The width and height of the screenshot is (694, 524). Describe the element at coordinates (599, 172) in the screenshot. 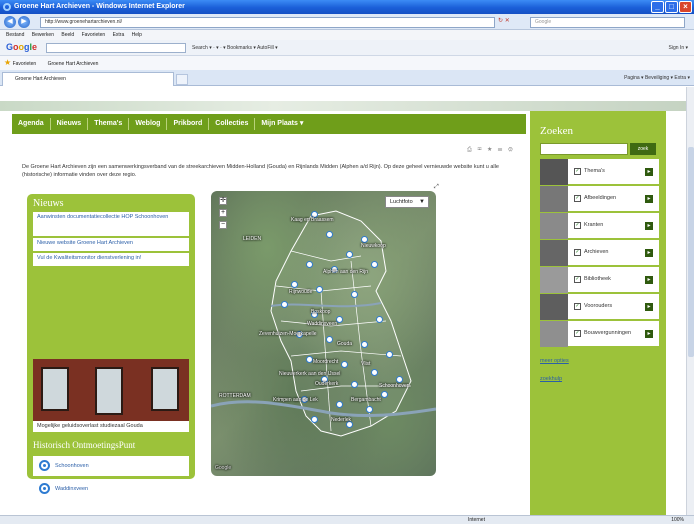

I see `theme-row-themas: ✓ Thema's ▸` at that location.